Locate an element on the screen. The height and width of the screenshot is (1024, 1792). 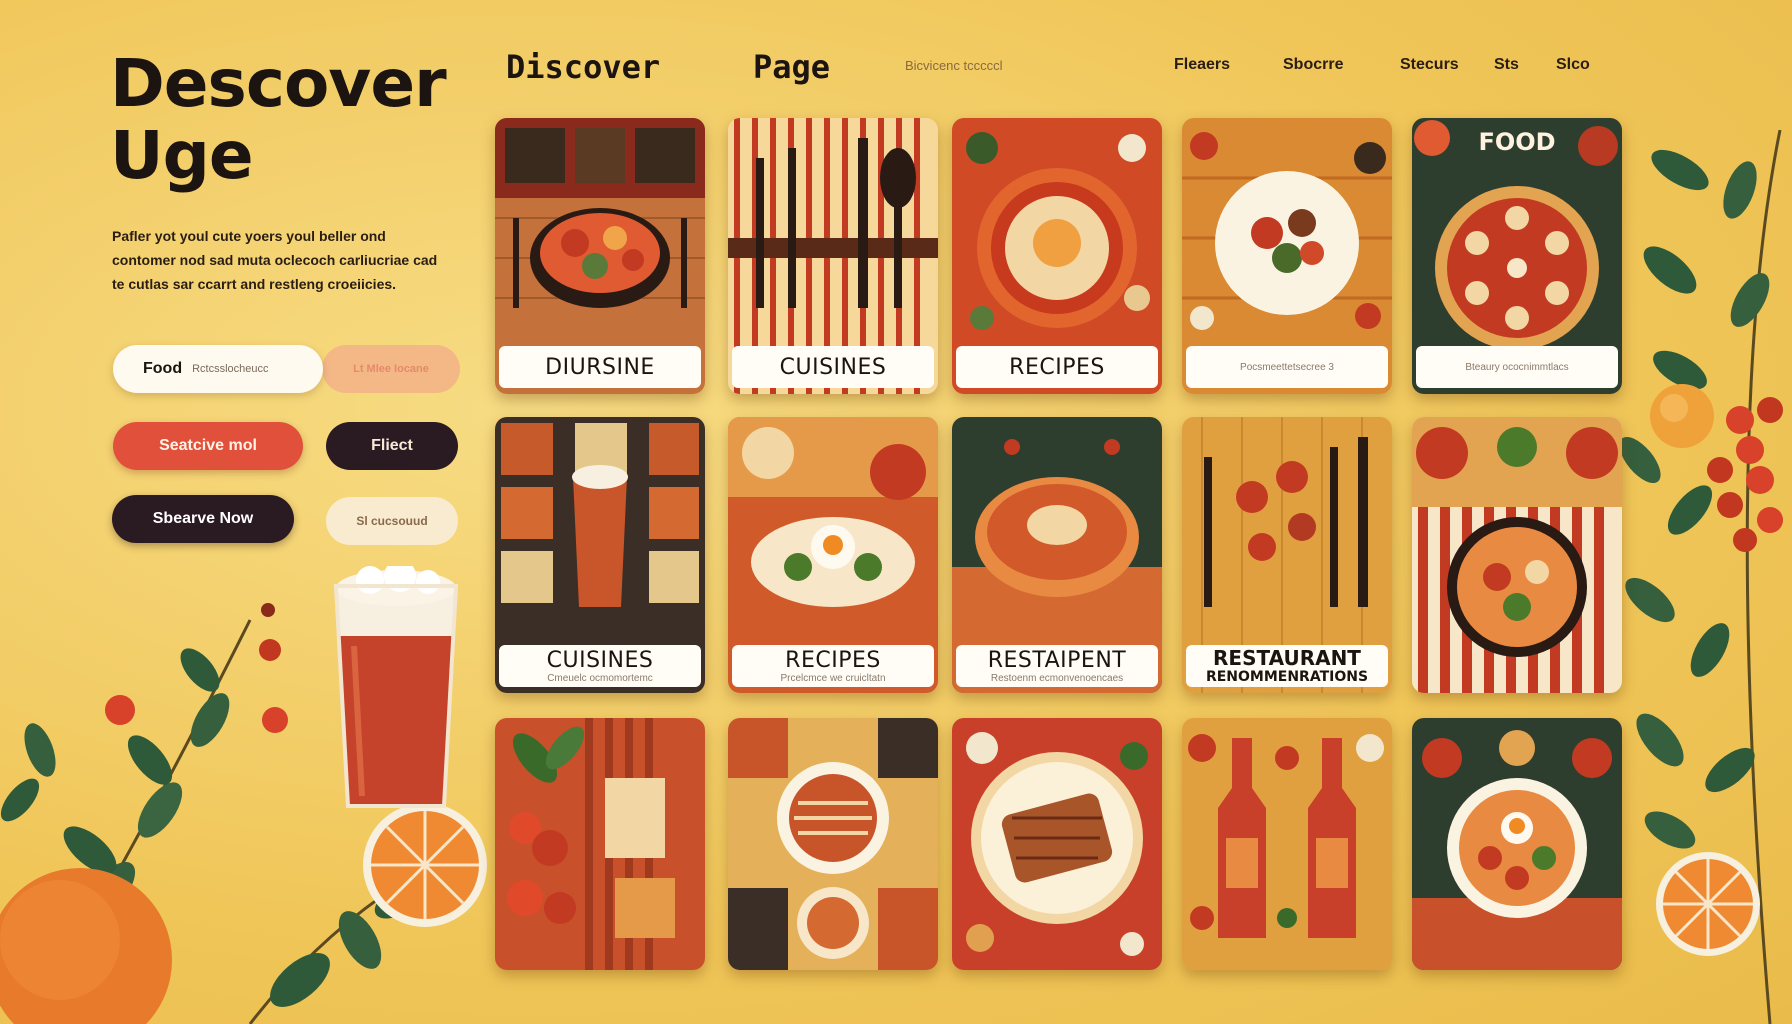
card-label-box: RESTAURANT RENOMMENRATIONS is located at coordinates (1287, 666).